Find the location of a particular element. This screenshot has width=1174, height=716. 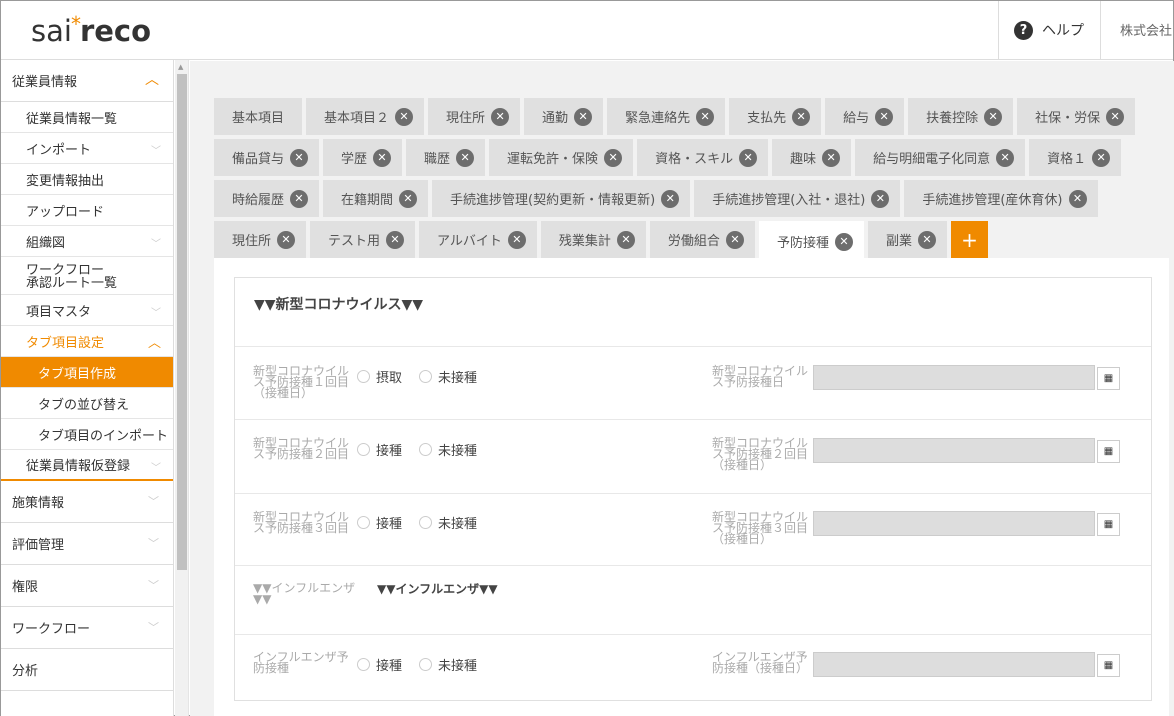

sidebar-subitem-tab-reorder: タブの並び替え is located at coordinates (87, 403).